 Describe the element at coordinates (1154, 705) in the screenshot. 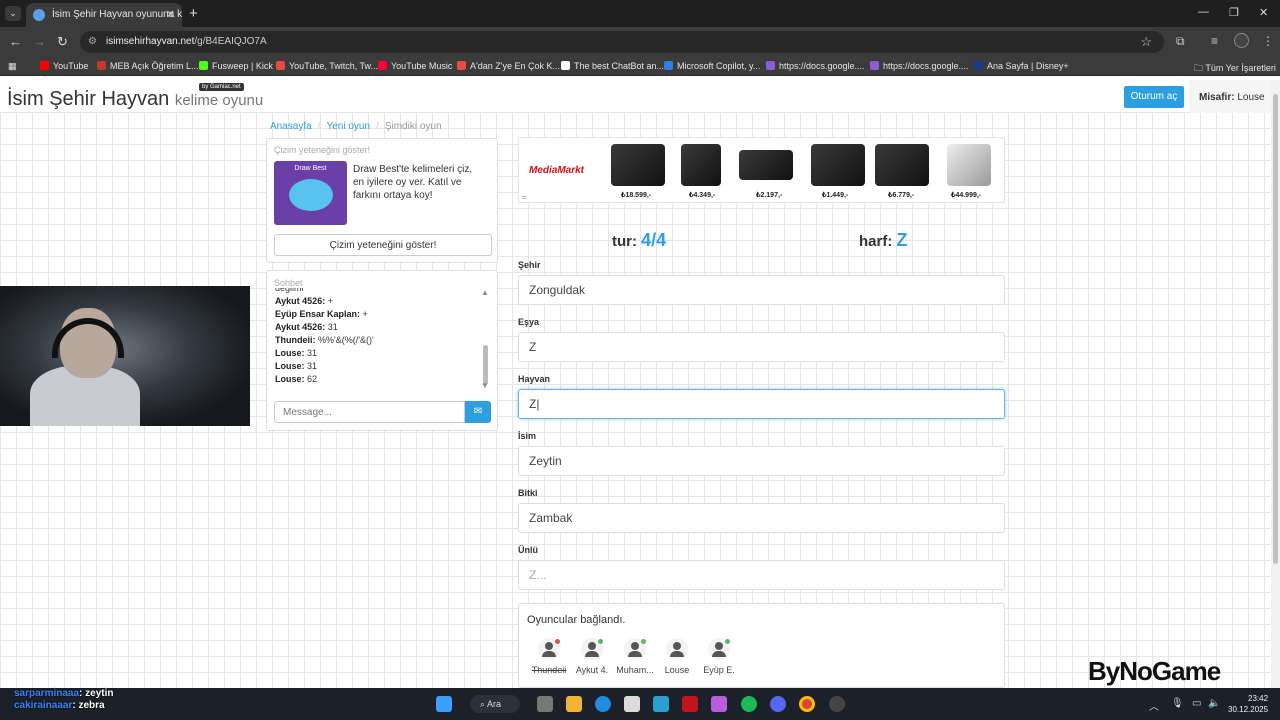

I see `tray-chevron-icon: ︿` at that location.